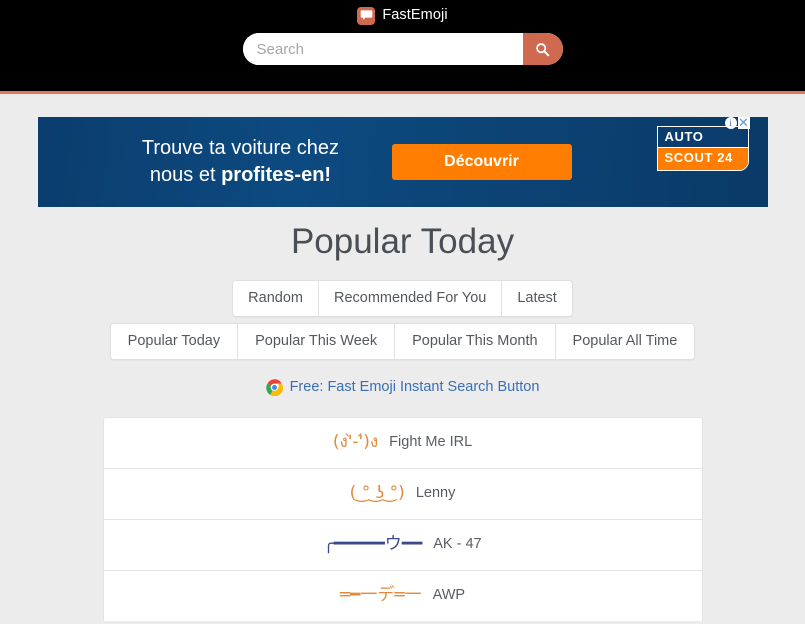  I want to click on list-item: (ง'̀-'́)ง Fight Me IRL, so click(402, 442).